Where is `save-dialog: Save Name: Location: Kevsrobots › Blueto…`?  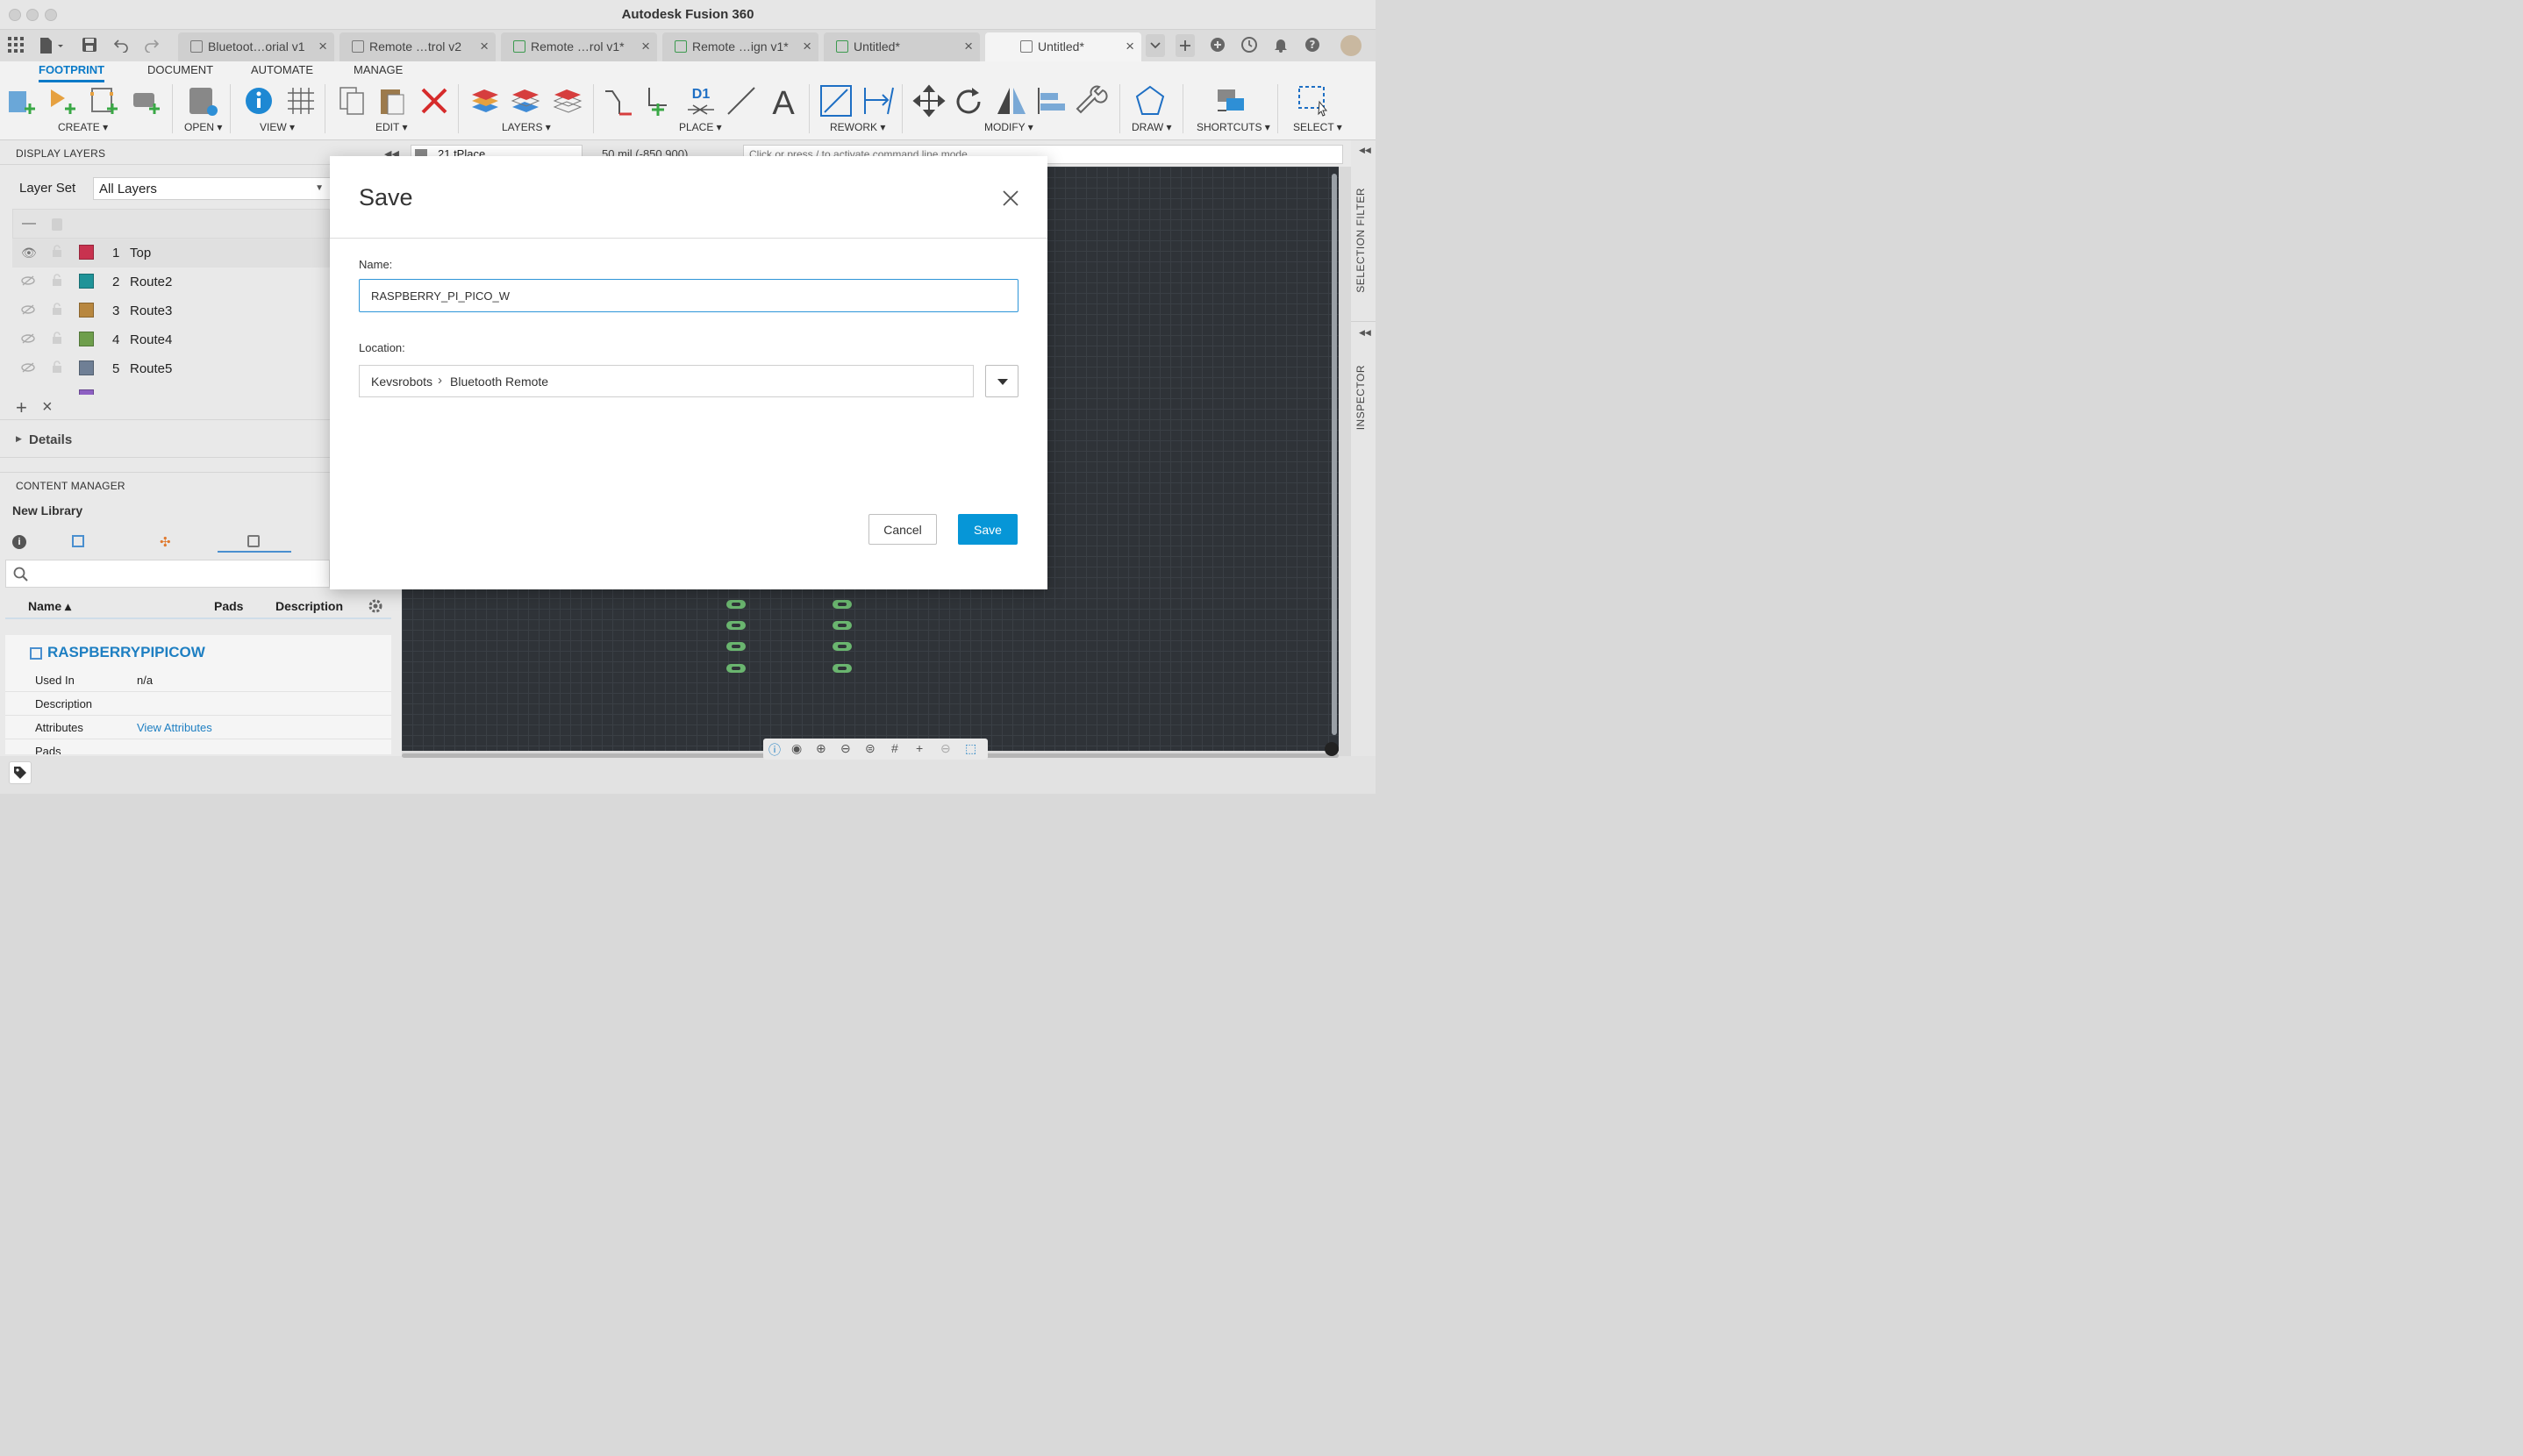
save-dialog: Save Name: Location: Kevsrobots › Blueto… is located at coordinates (688, 372).